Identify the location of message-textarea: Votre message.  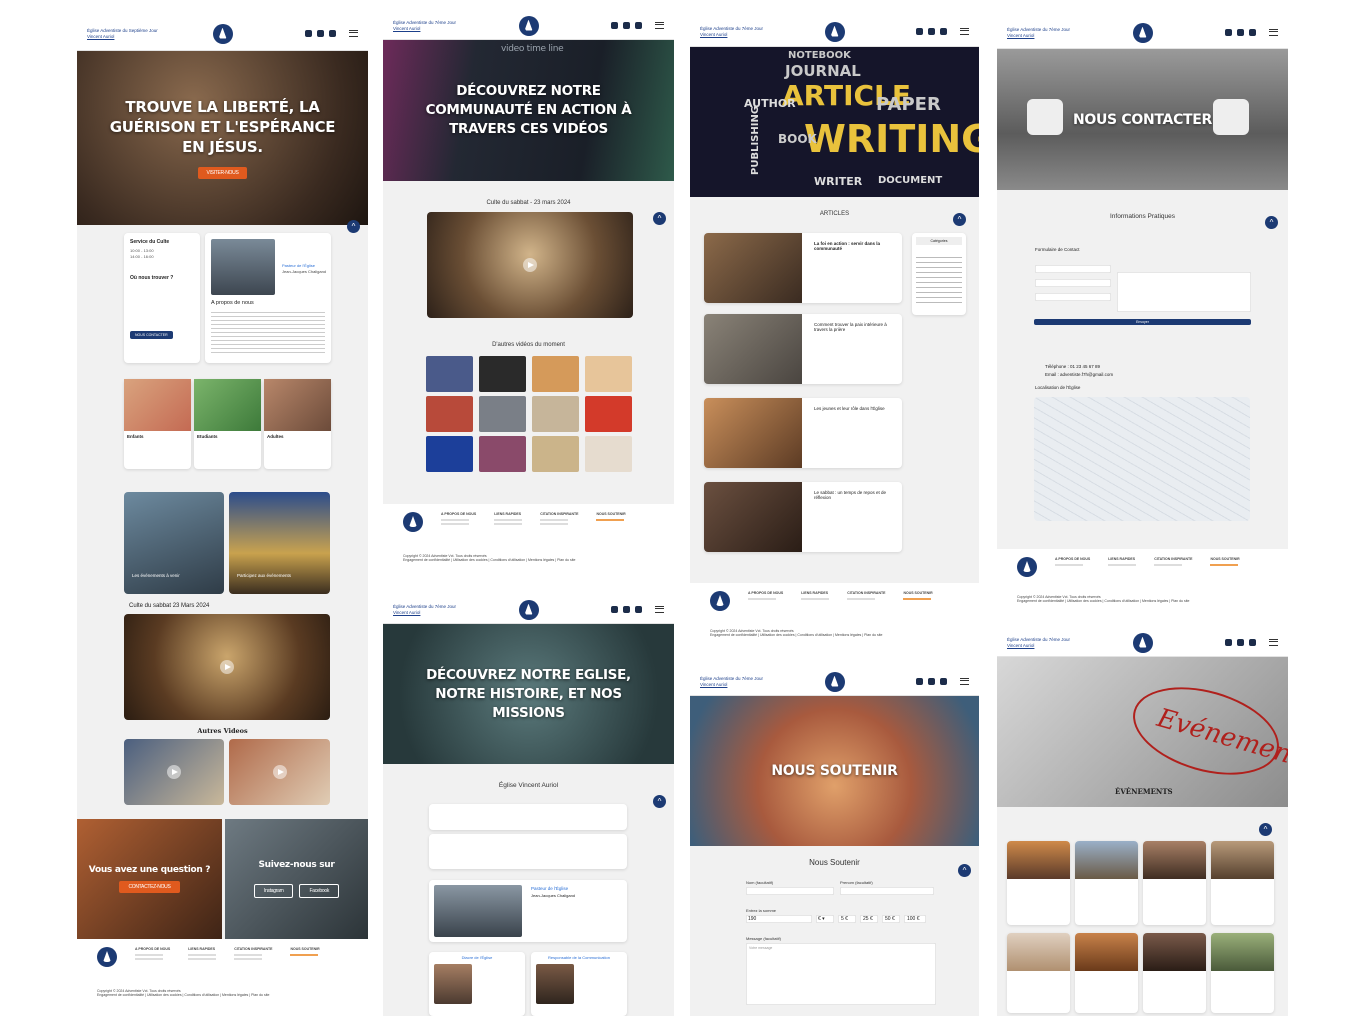
(841, 974).